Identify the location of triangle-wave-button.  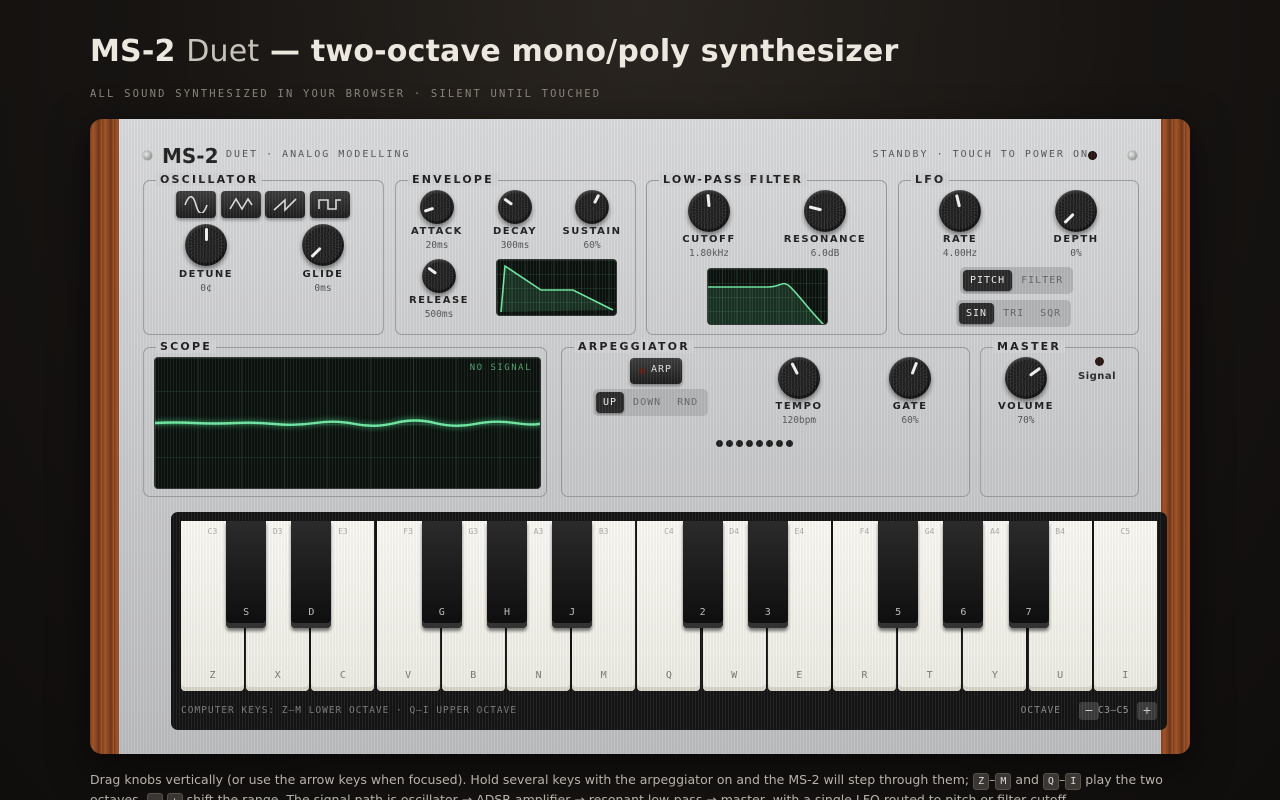
(241, 204).